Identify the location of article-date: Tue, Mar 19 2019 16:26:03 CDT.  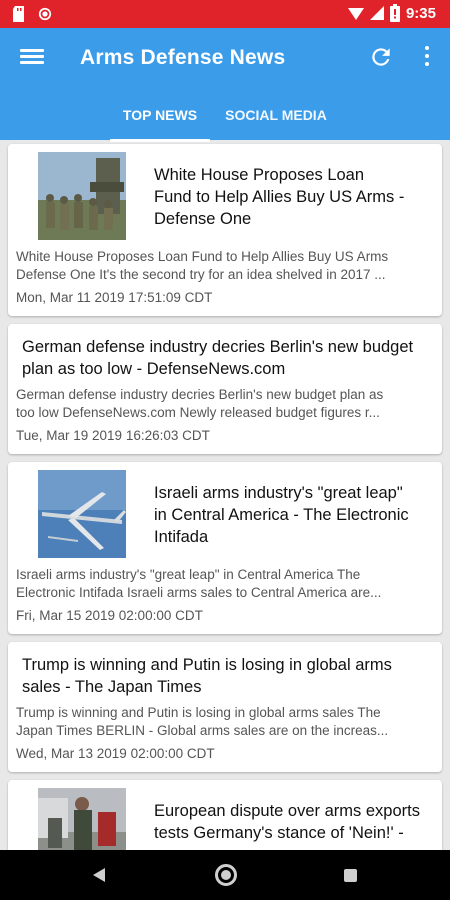
(113, 435).